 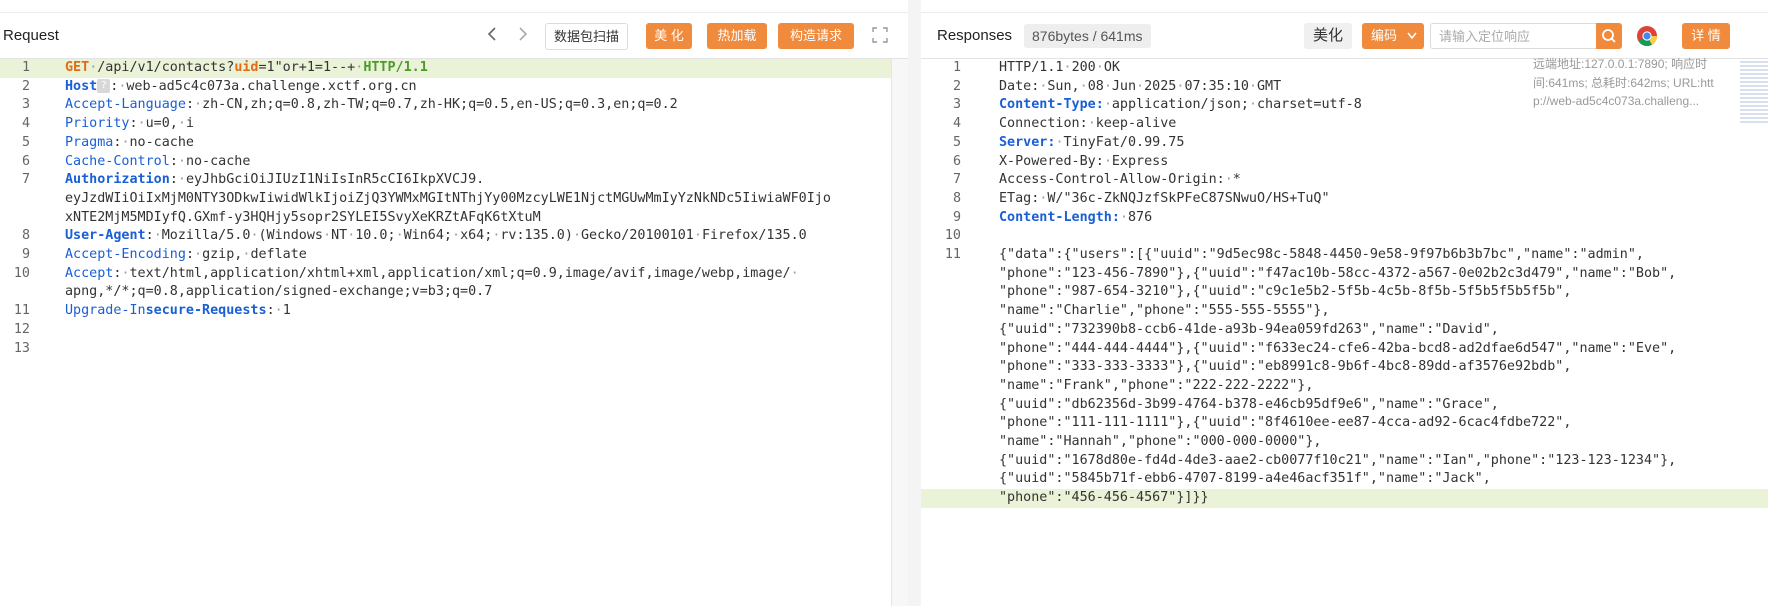 I want to click on response-minimap, so click(x=1754, y=91).